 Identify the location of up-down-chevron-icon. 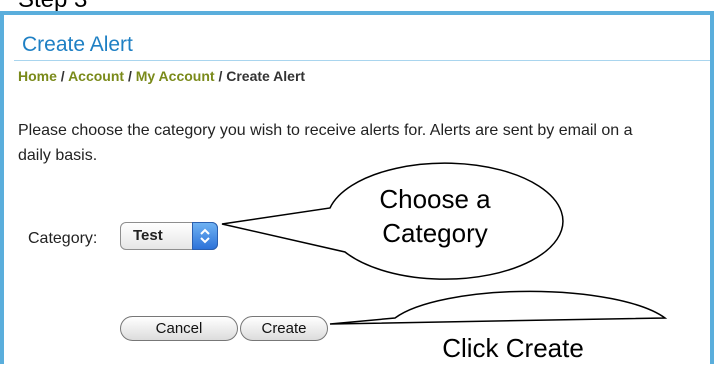
(205, 236).